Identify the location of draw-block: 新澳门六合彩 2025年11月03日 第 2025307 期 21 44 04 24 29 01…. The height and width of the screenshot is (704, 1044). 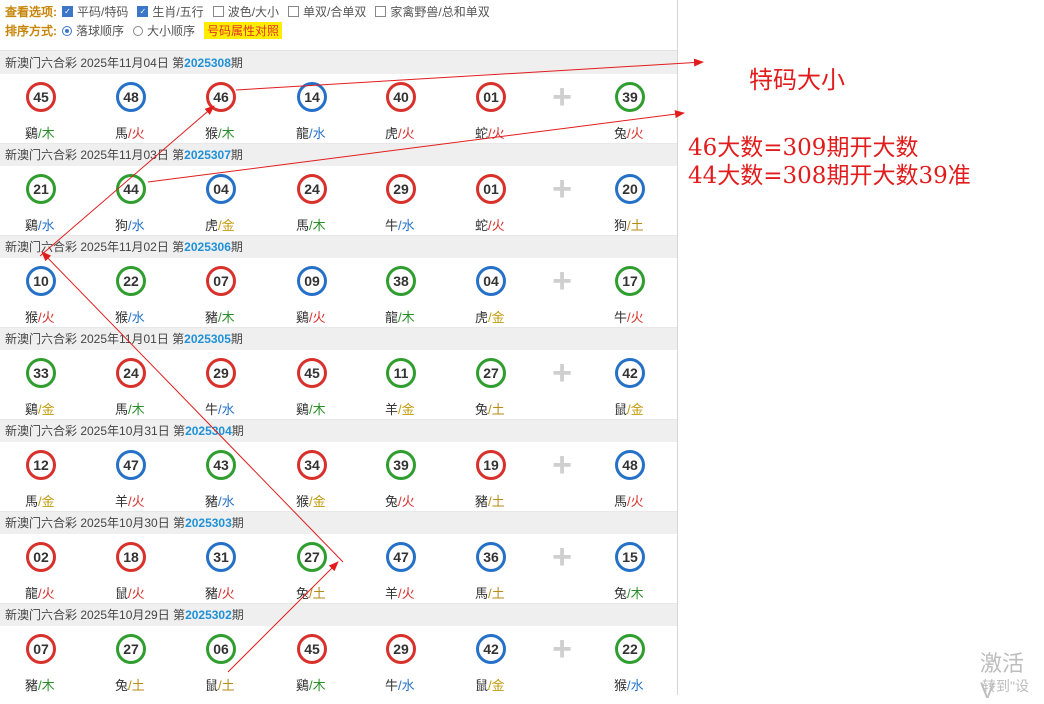
(338, 189).